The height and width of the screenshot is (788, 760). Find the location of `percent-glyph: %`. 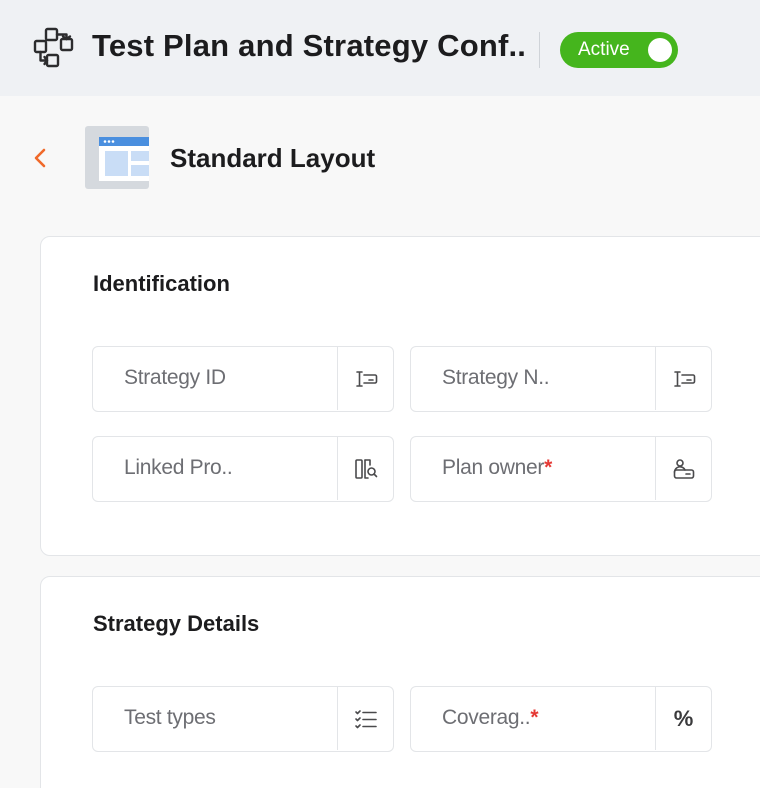

percent-glyph: % is located at coordinates (683, 718).